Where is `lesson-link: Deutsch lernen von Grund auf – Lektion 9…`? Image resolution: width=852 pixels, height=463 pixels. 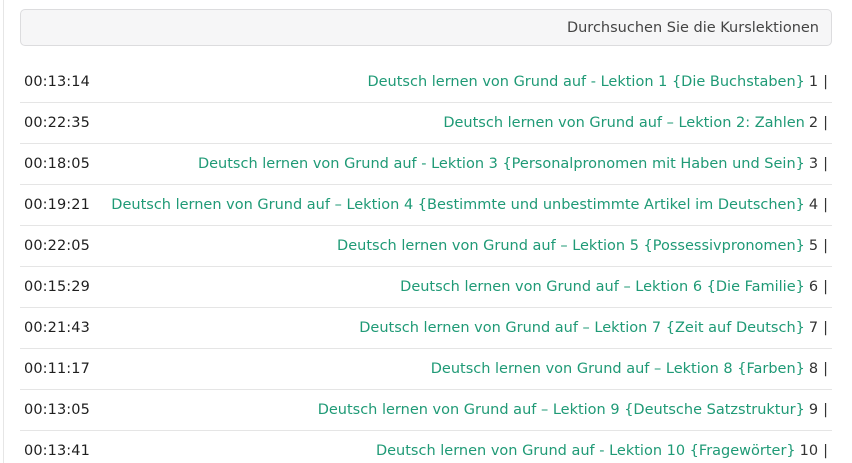
lesson-link: Deutsch lernen von Grund auf – Lektion 9… is located at coordinates (561, 410).